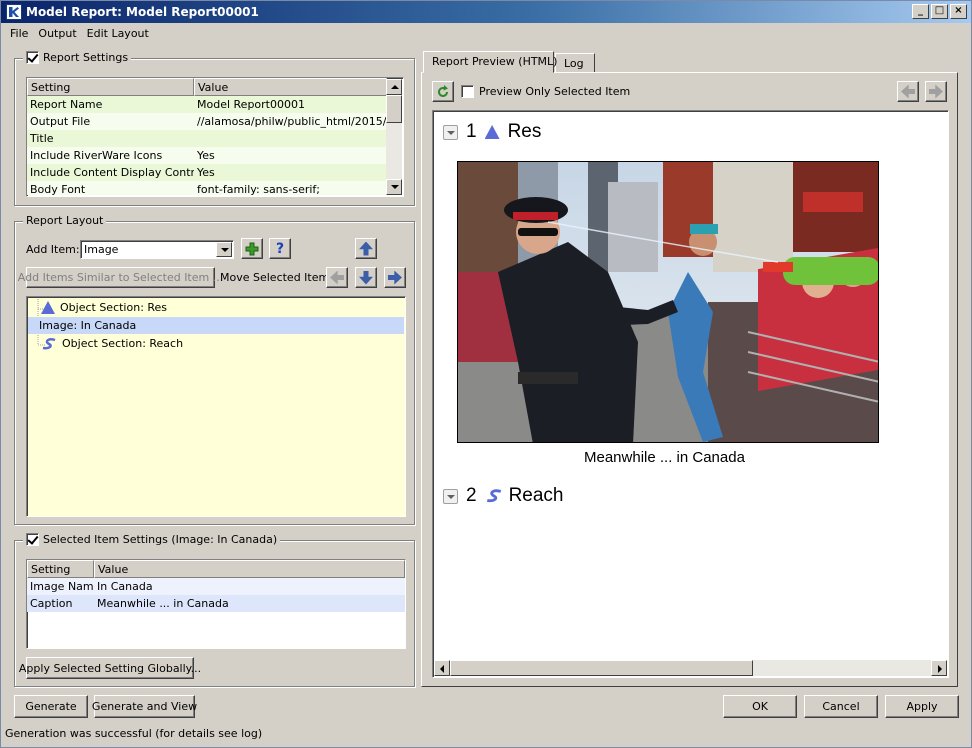 This screenshot has width=972, height=748. I want to click on report-settings-scrollbar, so click(394, 137).